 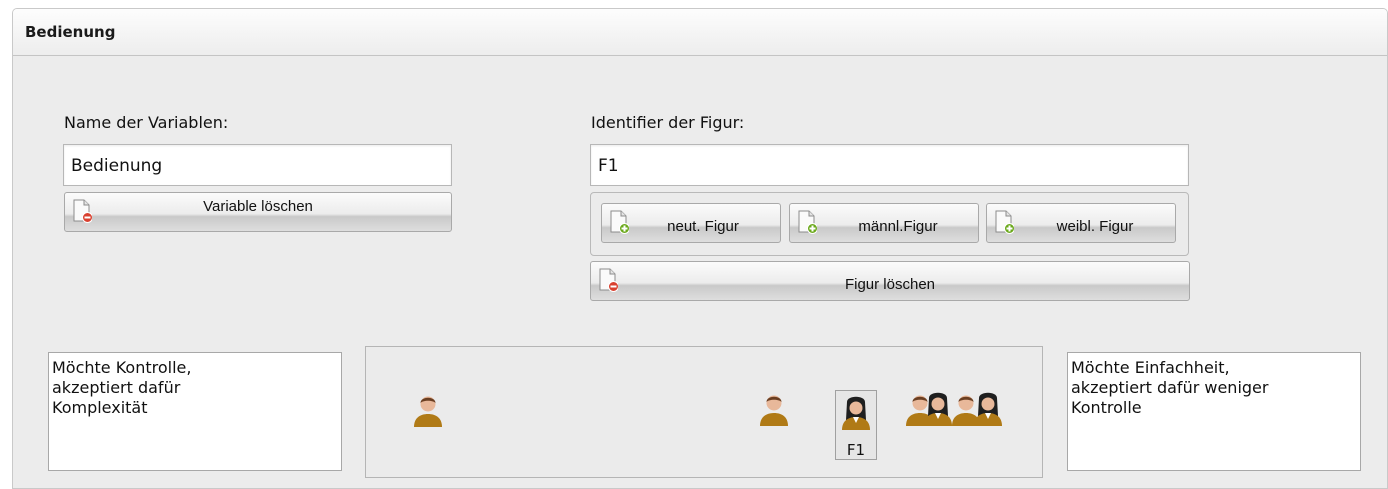 I want to click on scale-area: F1, so click(x=704, y=412).